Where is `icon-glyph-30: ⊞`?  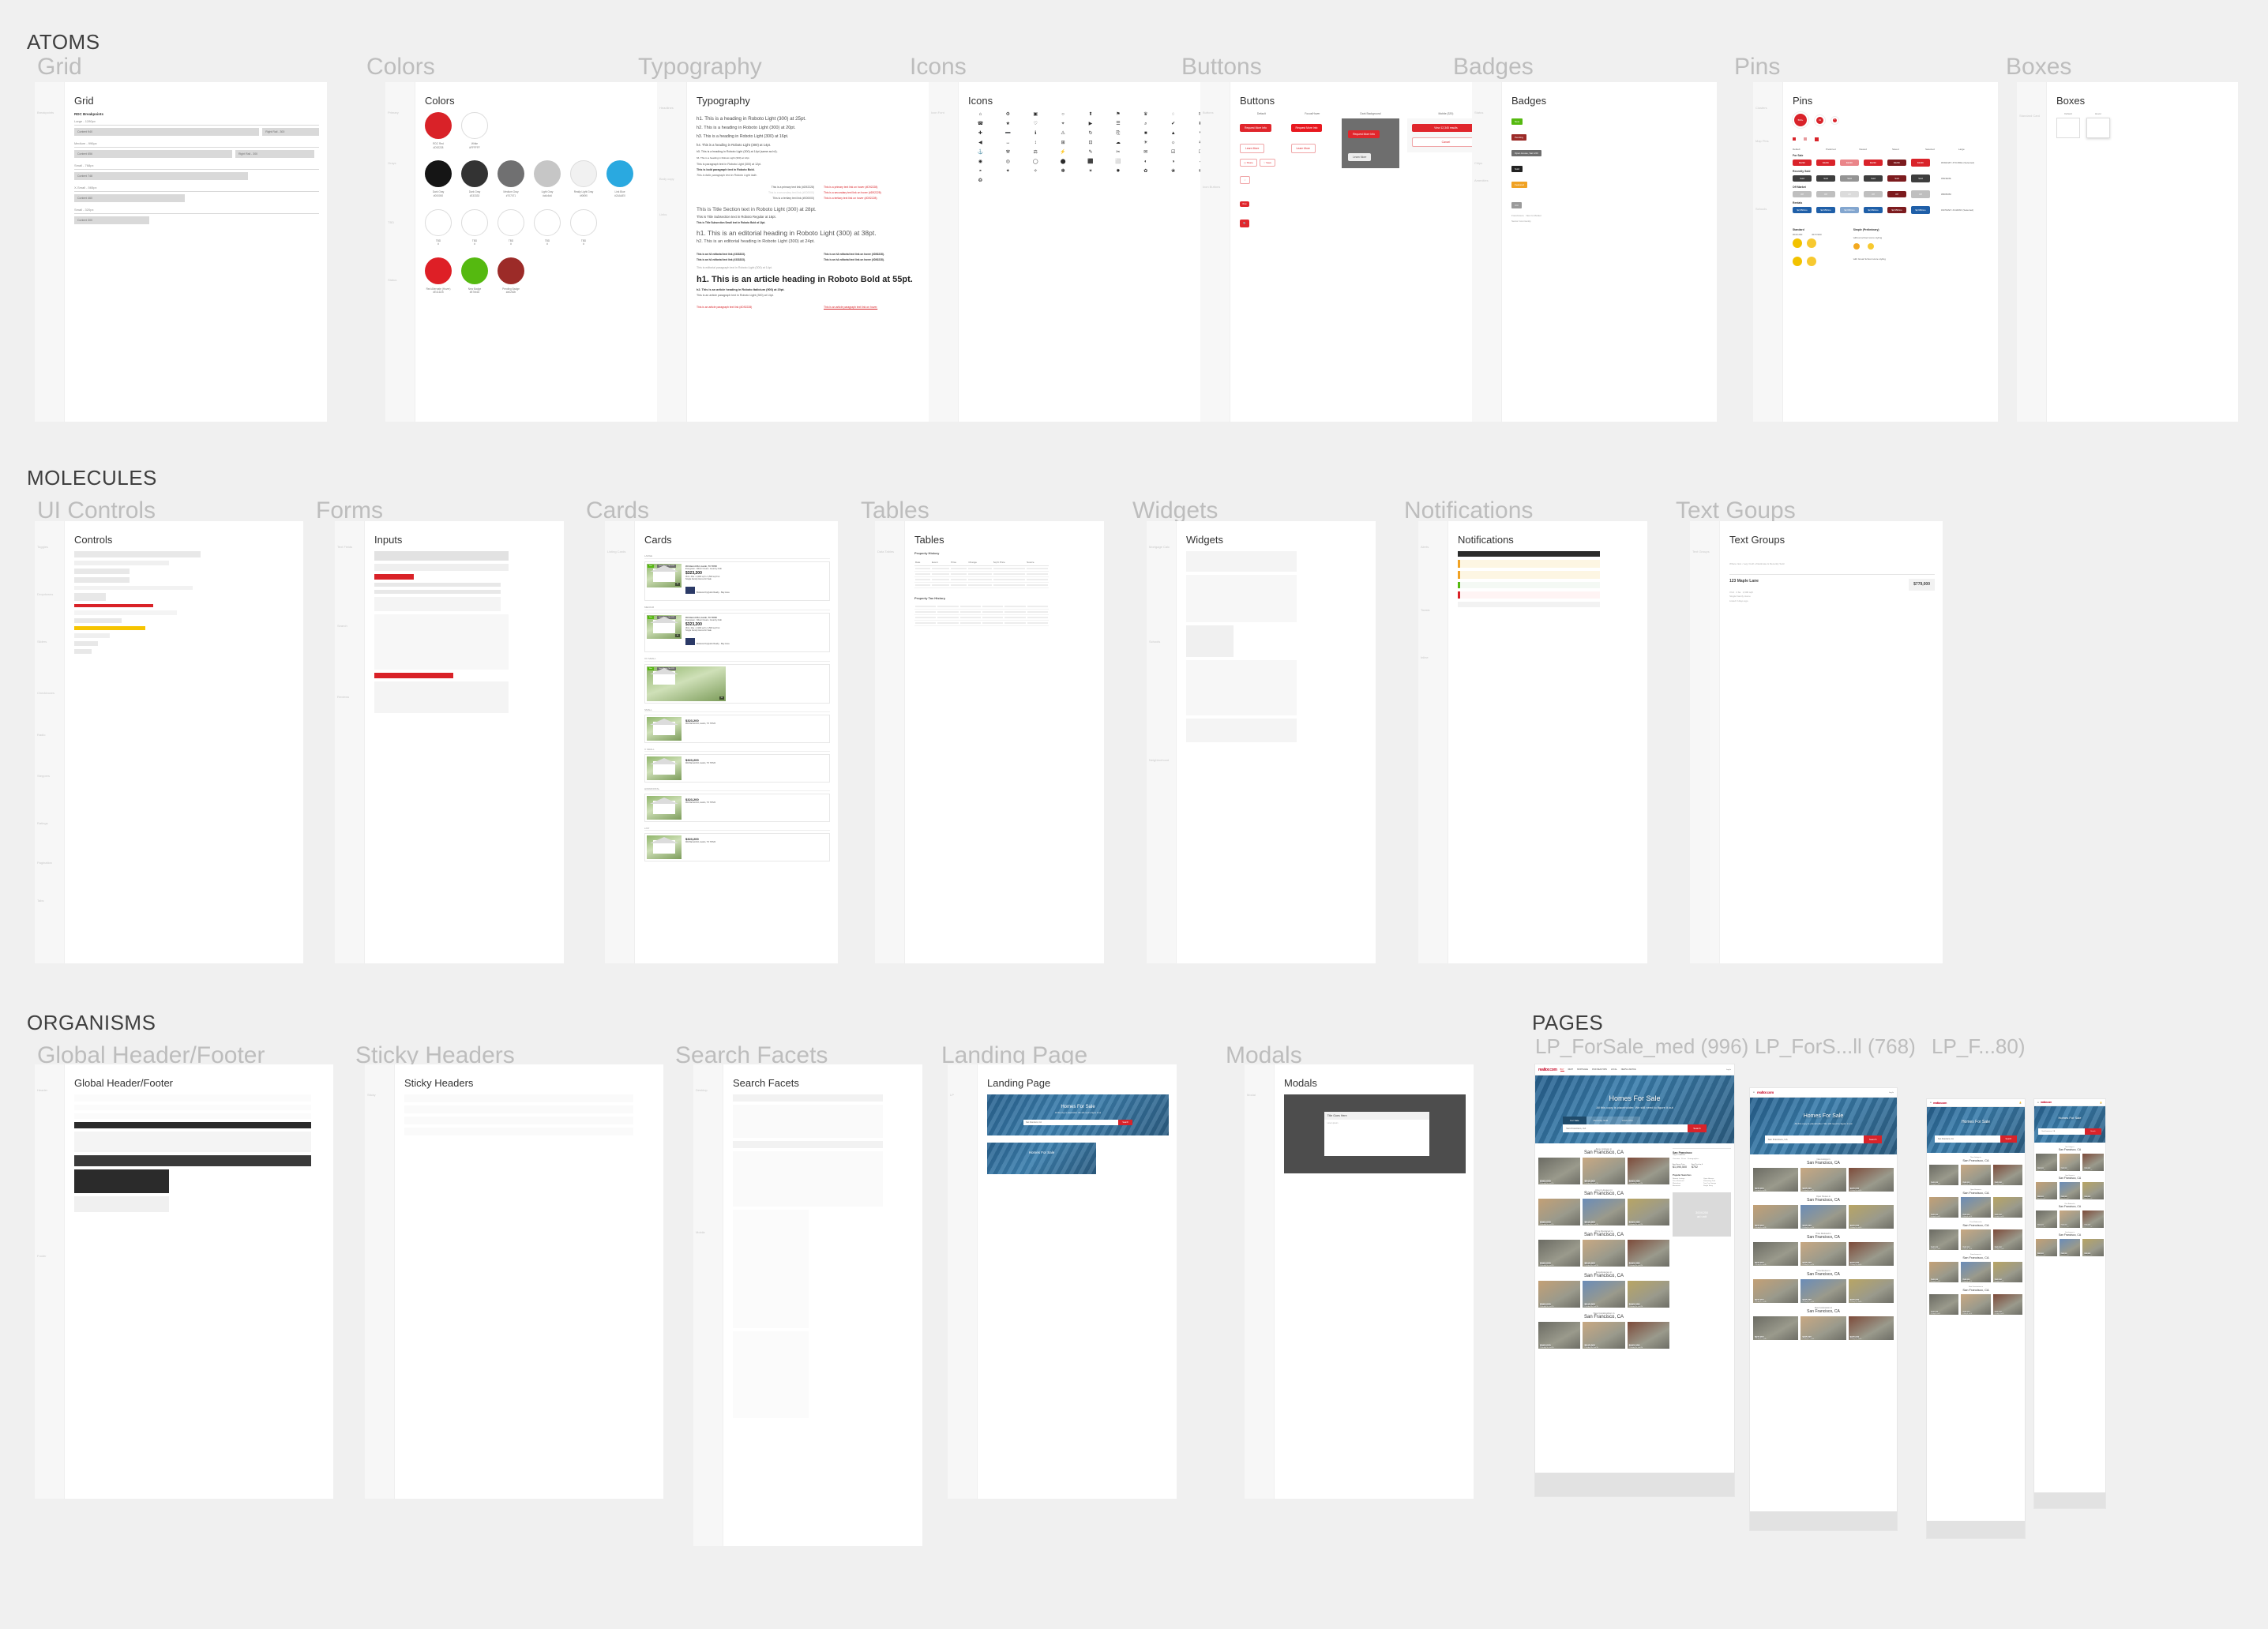 icon-glyph-30: ⊞ is located at coordinates (1063, 143).